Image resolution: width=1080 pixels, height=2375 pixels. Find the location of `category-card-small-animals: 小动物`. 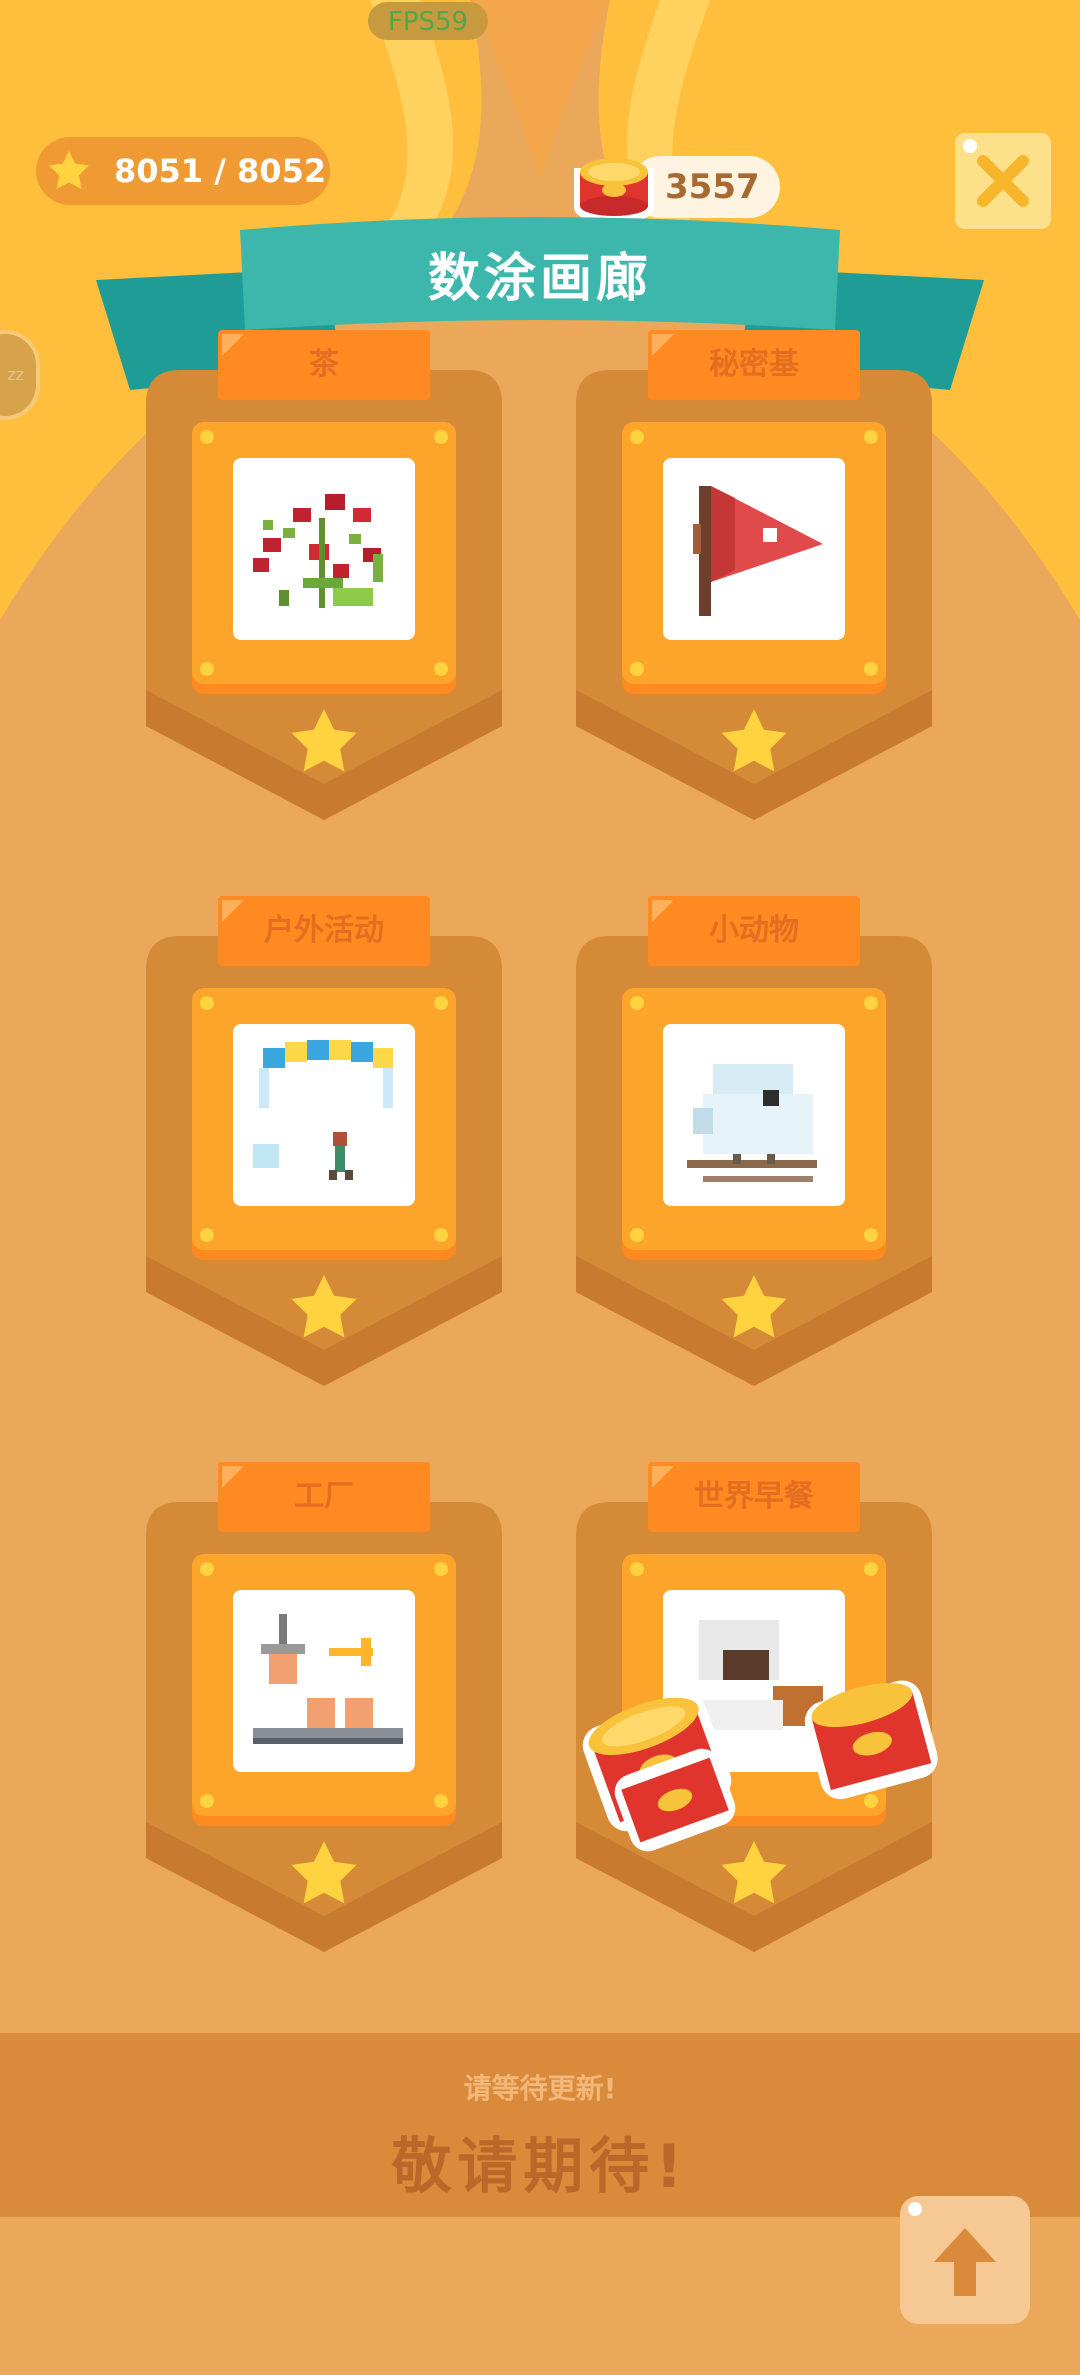

category-card-small-animals: 小动物 is located at coordinates (754, 1141).